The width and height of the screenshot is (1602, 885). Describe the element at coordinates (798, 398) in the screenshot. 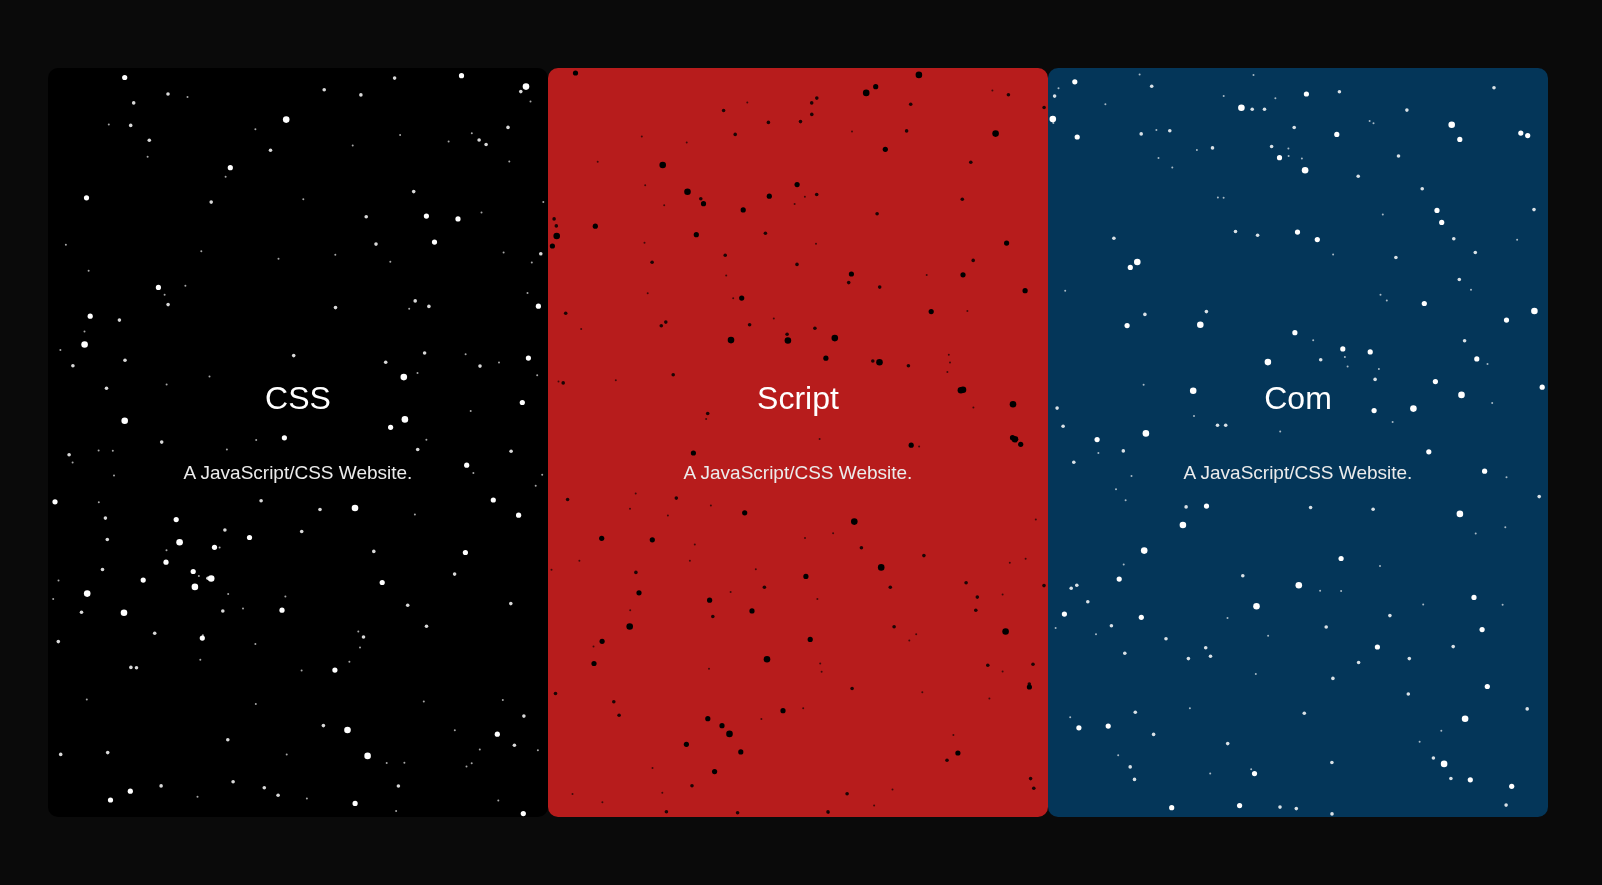

I see `panel-title: Script` at that location.